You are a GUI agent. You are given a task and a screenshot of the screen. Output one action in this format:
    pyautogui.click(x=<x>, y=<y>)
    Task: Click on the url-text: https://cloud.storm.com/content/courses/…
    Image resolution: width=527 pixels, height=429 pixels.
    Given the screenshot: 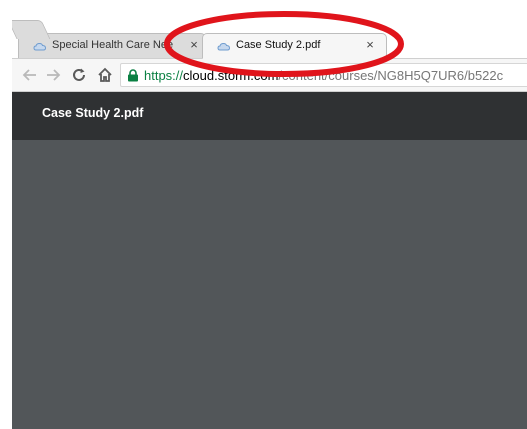 What is the action you would take?
    pyautogui.click(x=323, y=75)
    